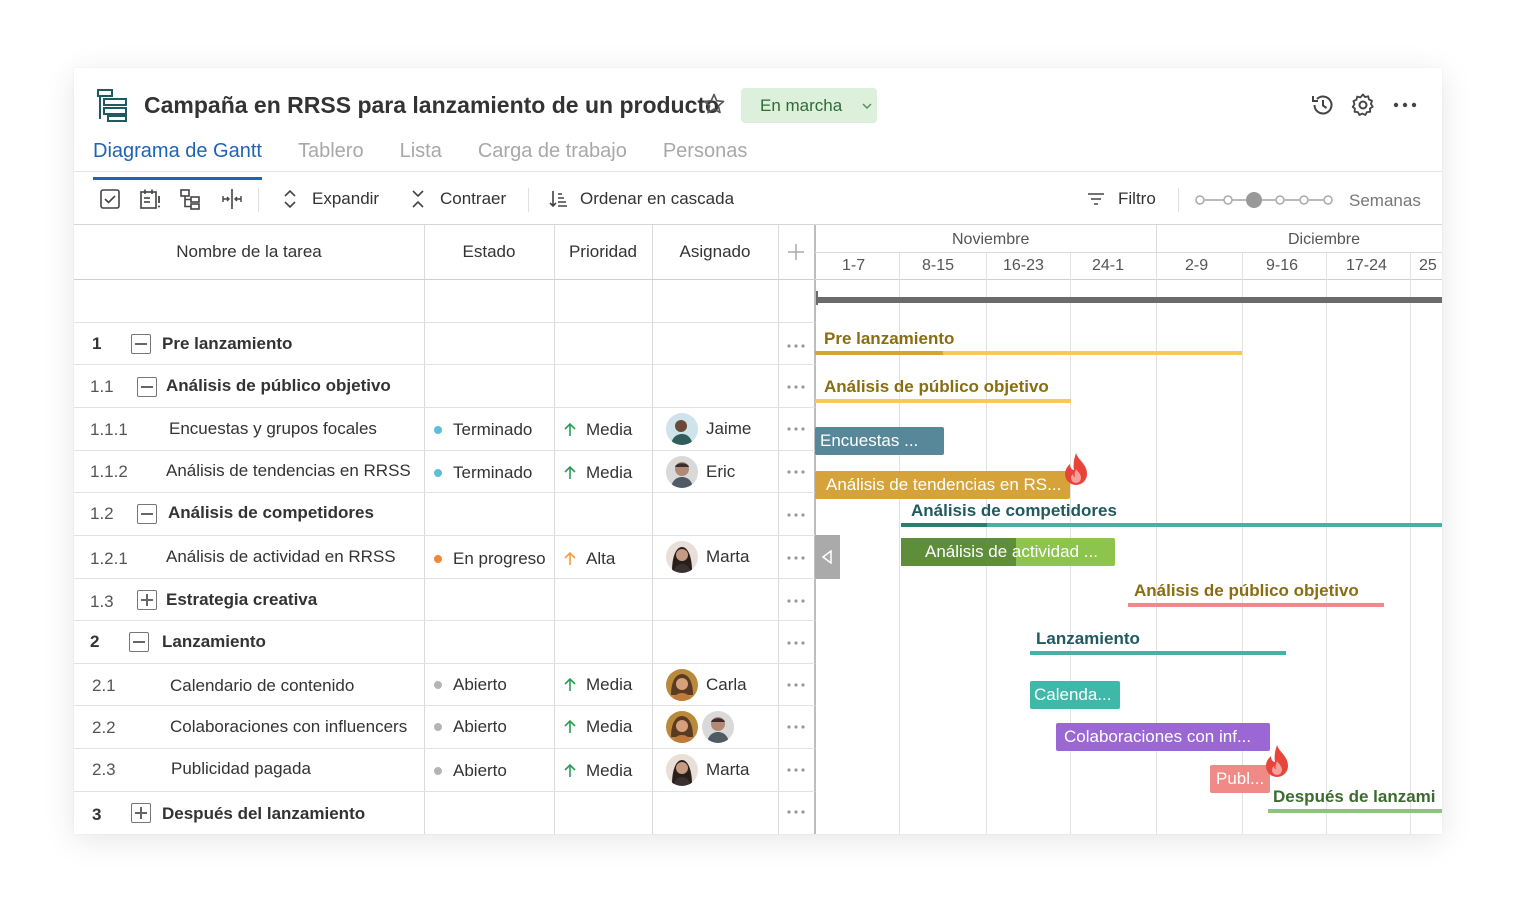  I want to click on task-name: Después del lanzamiento, so click(263, 814).